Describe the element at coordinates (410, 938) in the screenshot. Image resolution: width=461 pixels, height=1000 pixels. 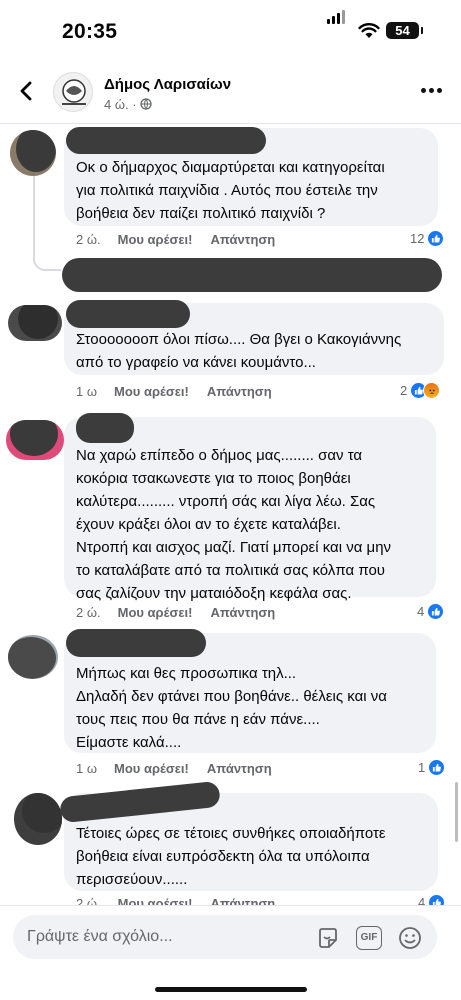
I see `emoji-icon` at that location.